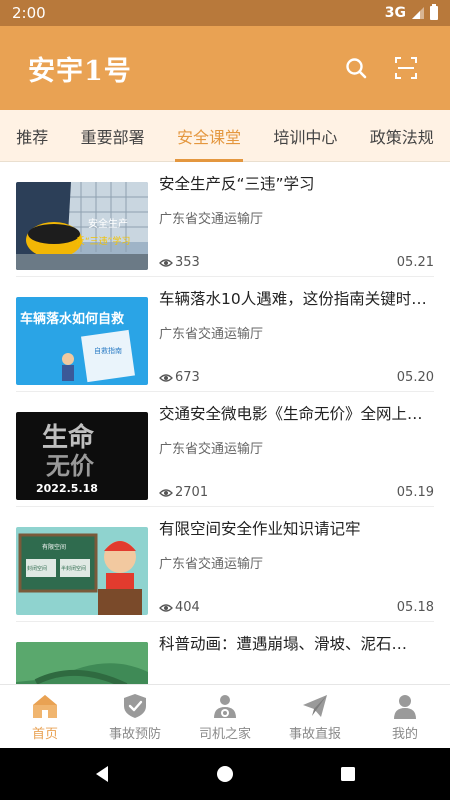 The width and height of the screenshot is (450, 800). I want to click on tab-training-center: 培训中心, so click(305, 136).